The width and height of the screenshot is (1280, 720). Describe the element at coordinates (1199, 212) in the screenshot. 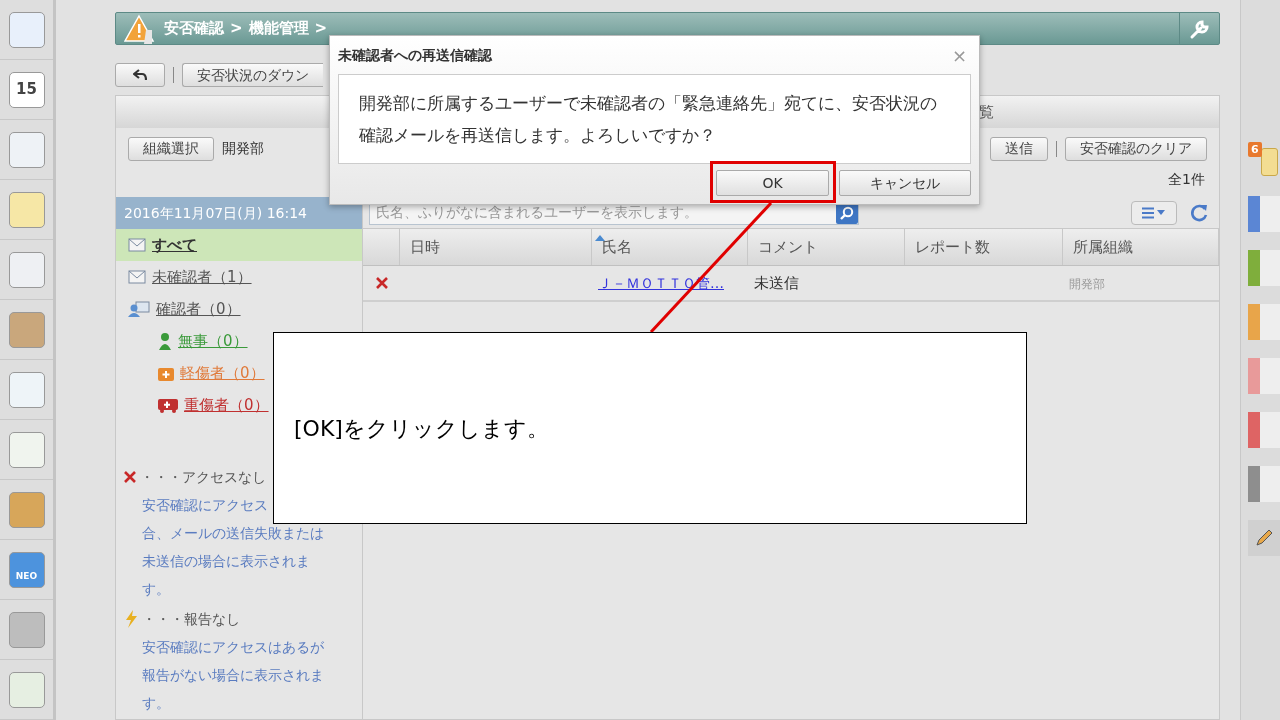

I see `refresh-icon` at that location.